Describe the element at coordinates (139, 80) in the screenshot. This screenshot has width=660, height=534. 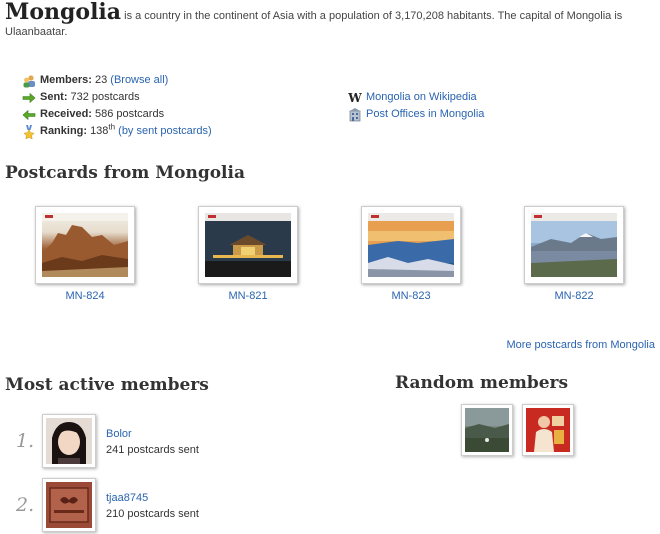
I see `browse-all-link: (Browse all)` at that location.